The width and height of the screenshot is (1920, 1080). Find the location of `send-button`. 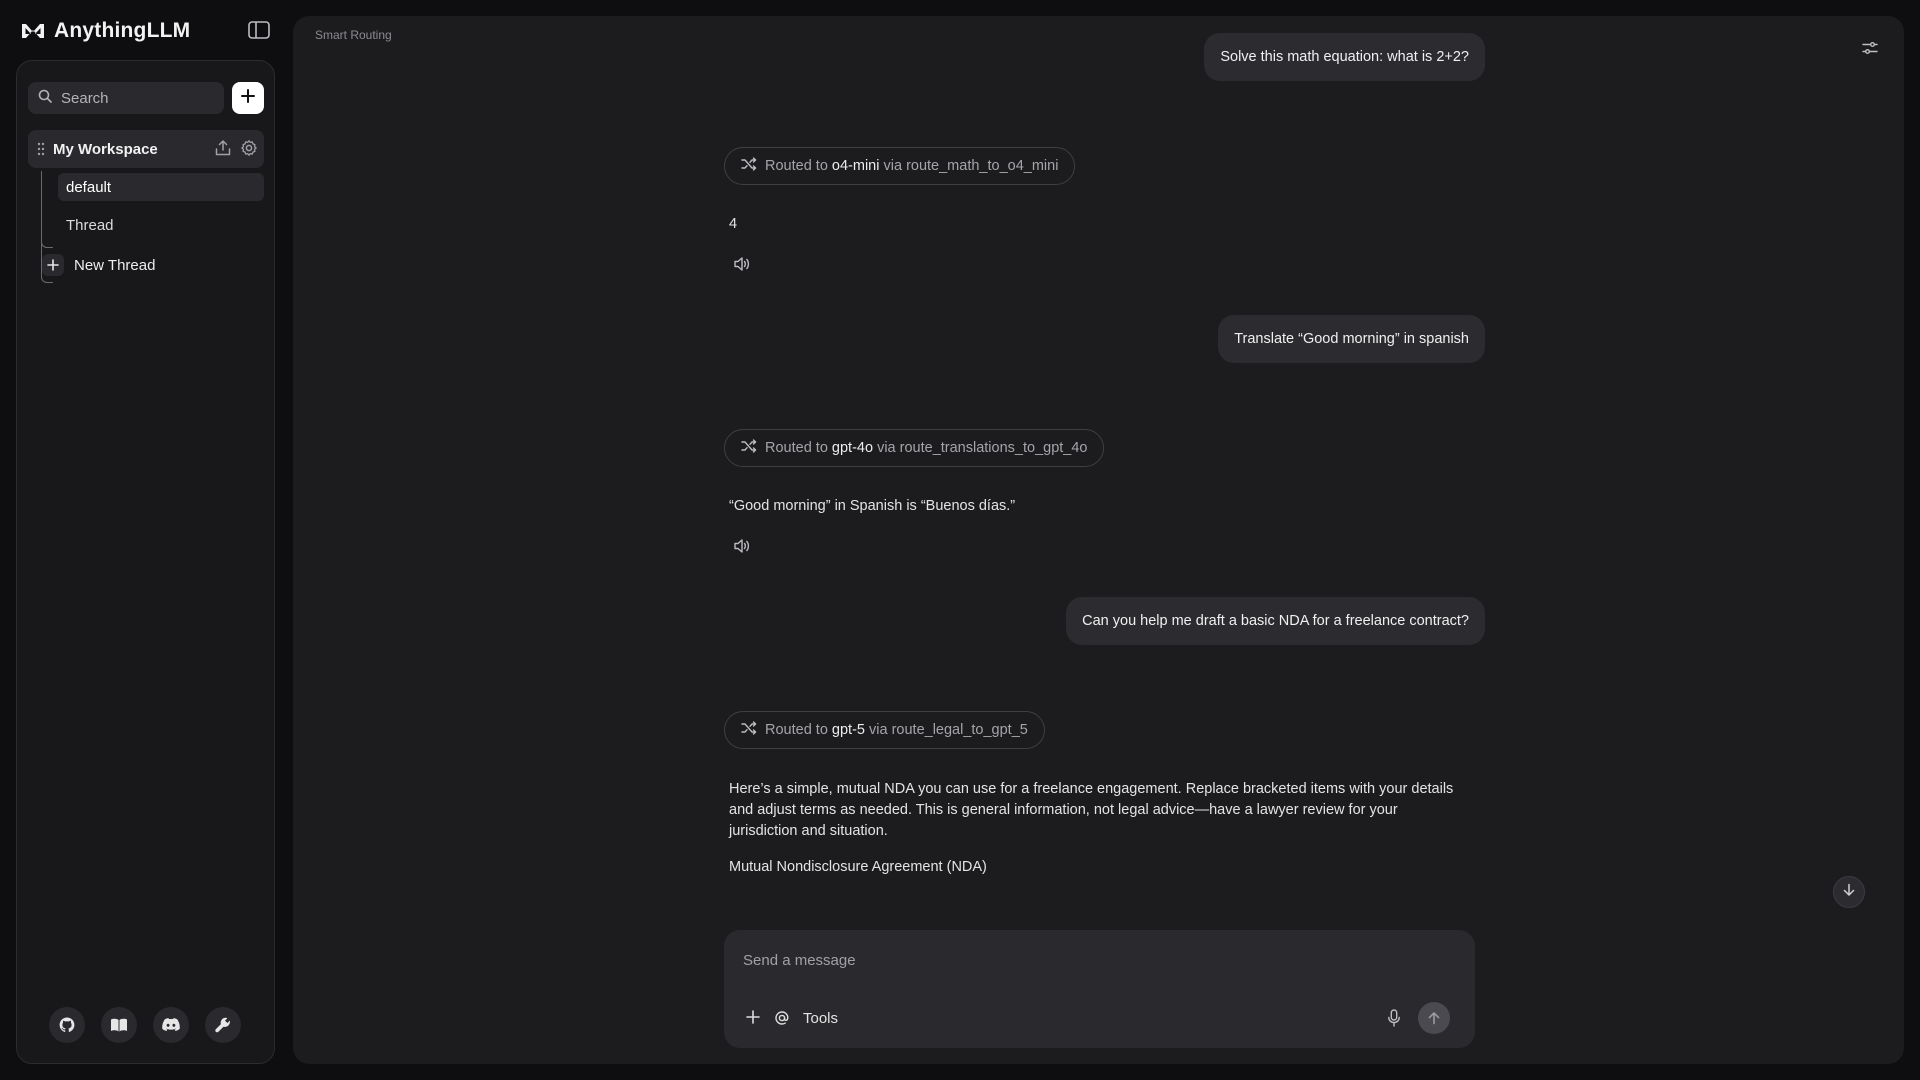

send-button is located at coordinates (1434, 1018).